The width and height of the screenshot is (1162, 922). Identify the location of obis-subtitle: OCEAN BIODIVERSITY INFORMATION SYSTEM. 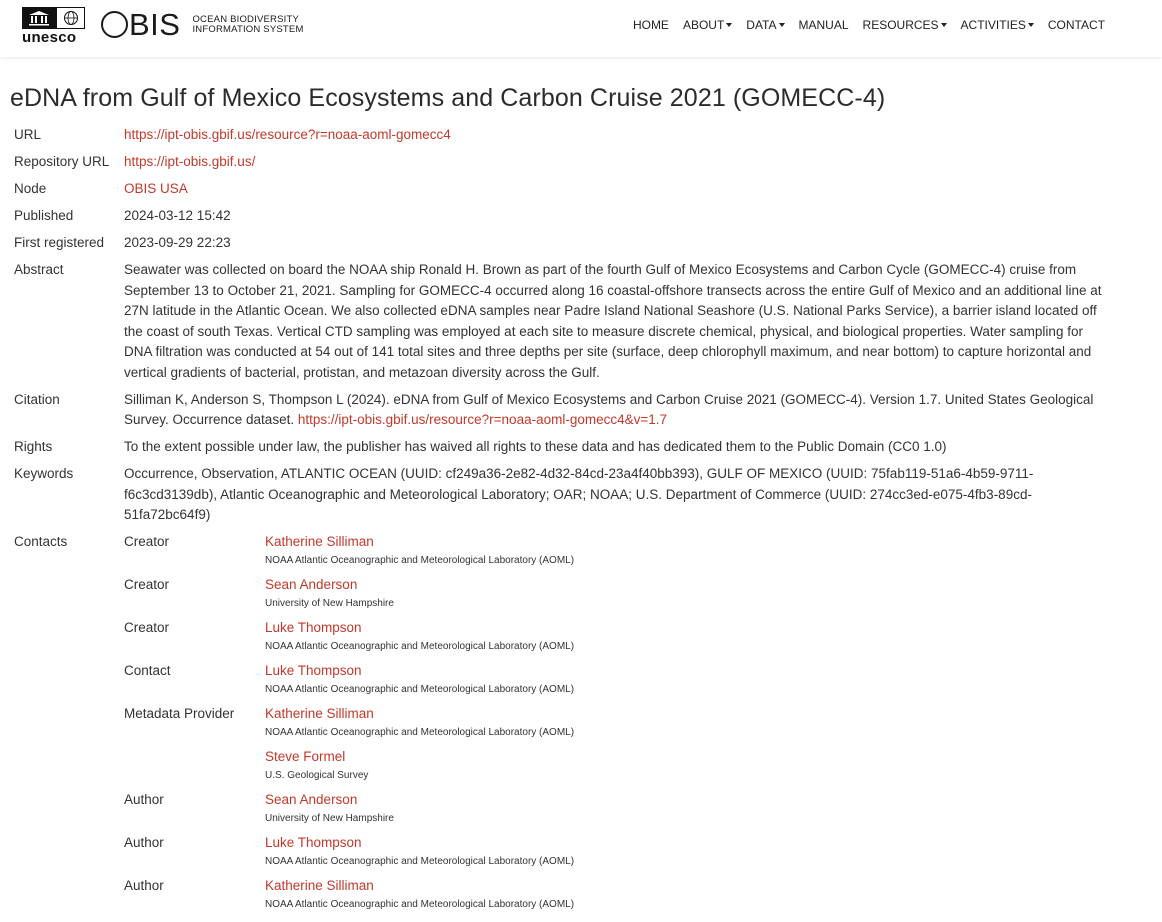
(248, 25).